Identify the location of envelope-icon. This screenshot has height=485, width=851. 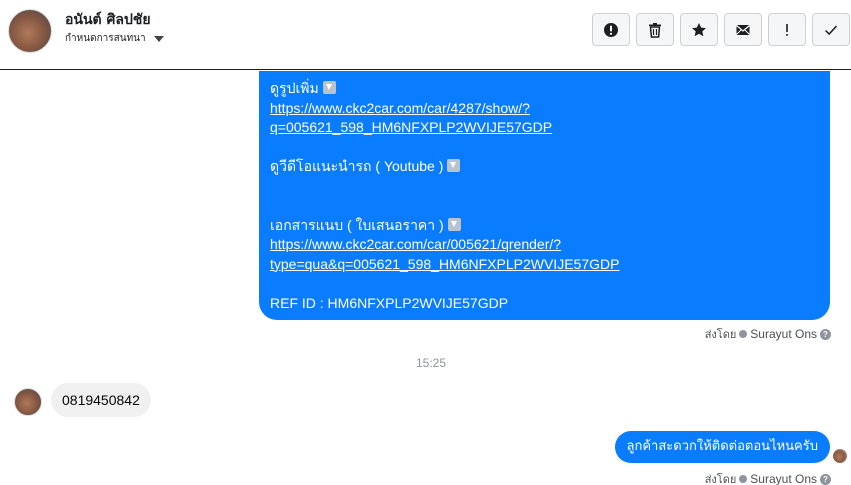
(743, 29).